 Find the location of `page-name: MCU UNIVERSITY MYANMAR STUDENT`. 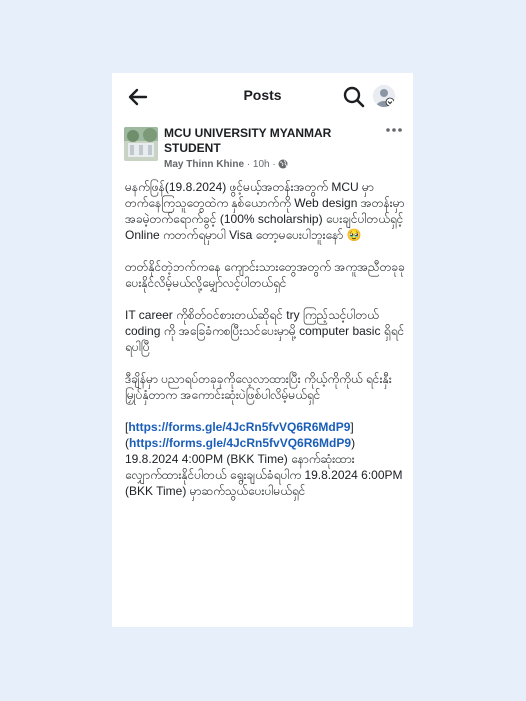

page-name: MCU UNIVERSITY MYANMAR STUDENT is located at coordinates (264, 141).